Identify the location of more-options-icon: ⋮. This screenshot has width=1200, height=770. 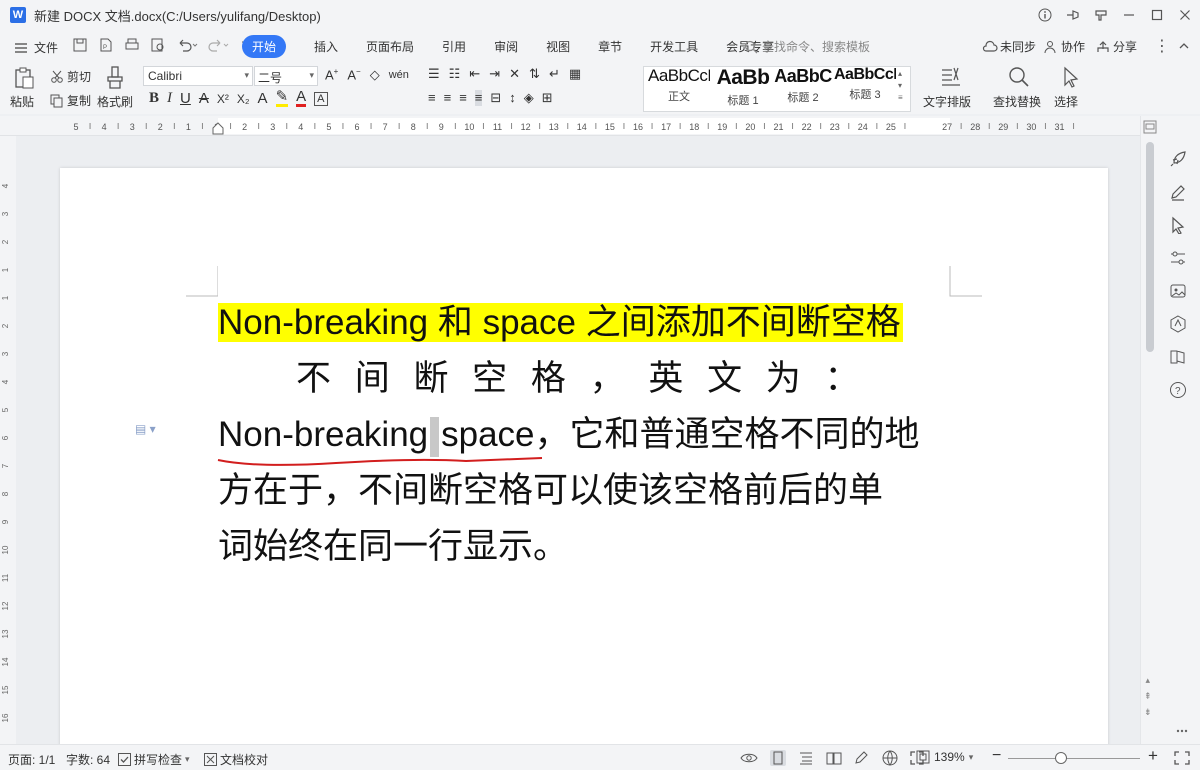
(1162, 46).